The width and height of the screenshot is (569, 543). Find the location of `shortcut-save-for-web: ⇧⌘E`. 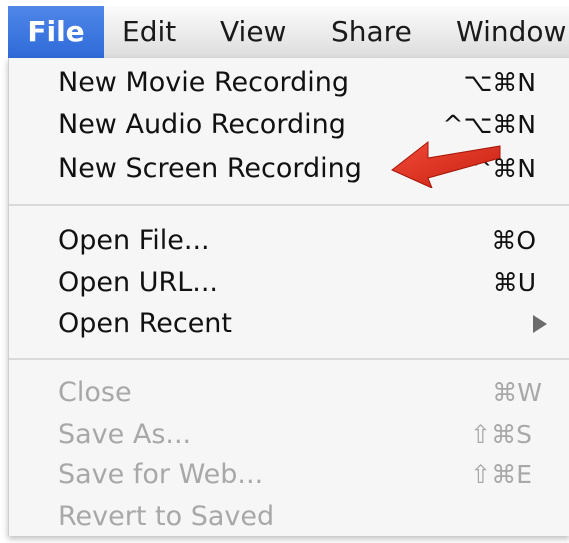

shortcut-save-for-web: ⇧⌘E is located at coordinates (501, 474).